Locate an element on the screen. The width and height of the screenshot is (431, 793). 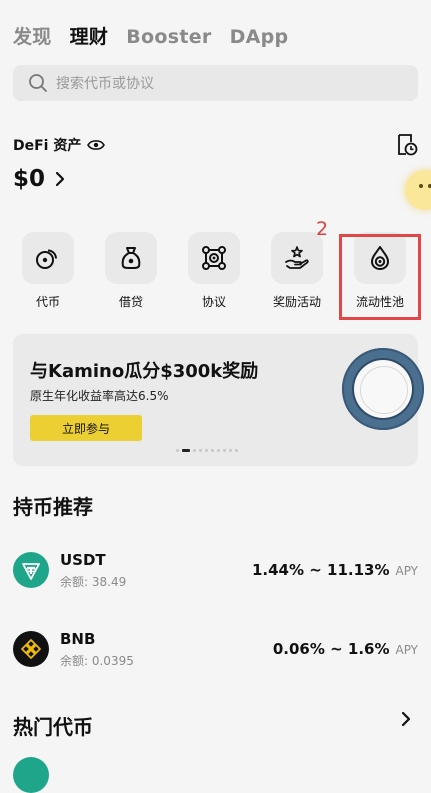
hot-tokens-section-title: 热门代币 is located at coordinates (53, 727).